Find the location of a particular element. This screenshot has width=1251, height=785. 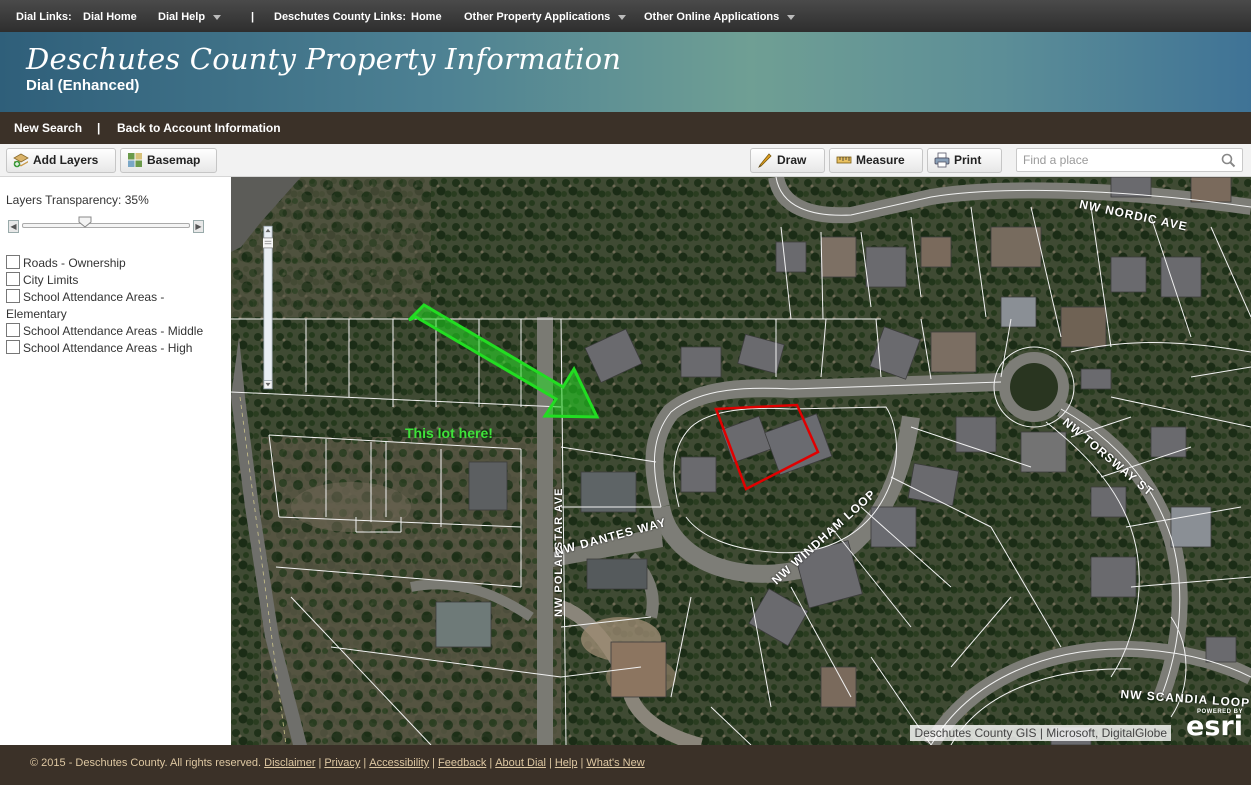

ruler-icon is located at coordinates (844, 160).